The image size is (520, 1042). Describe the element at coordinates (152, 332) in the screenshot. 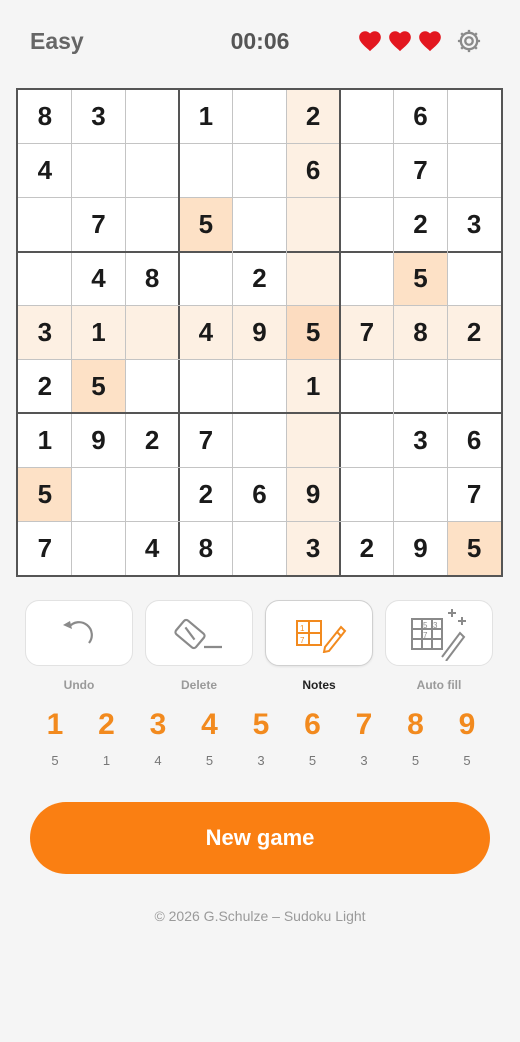

I see `sudoku-cell-r5c3` at that location.